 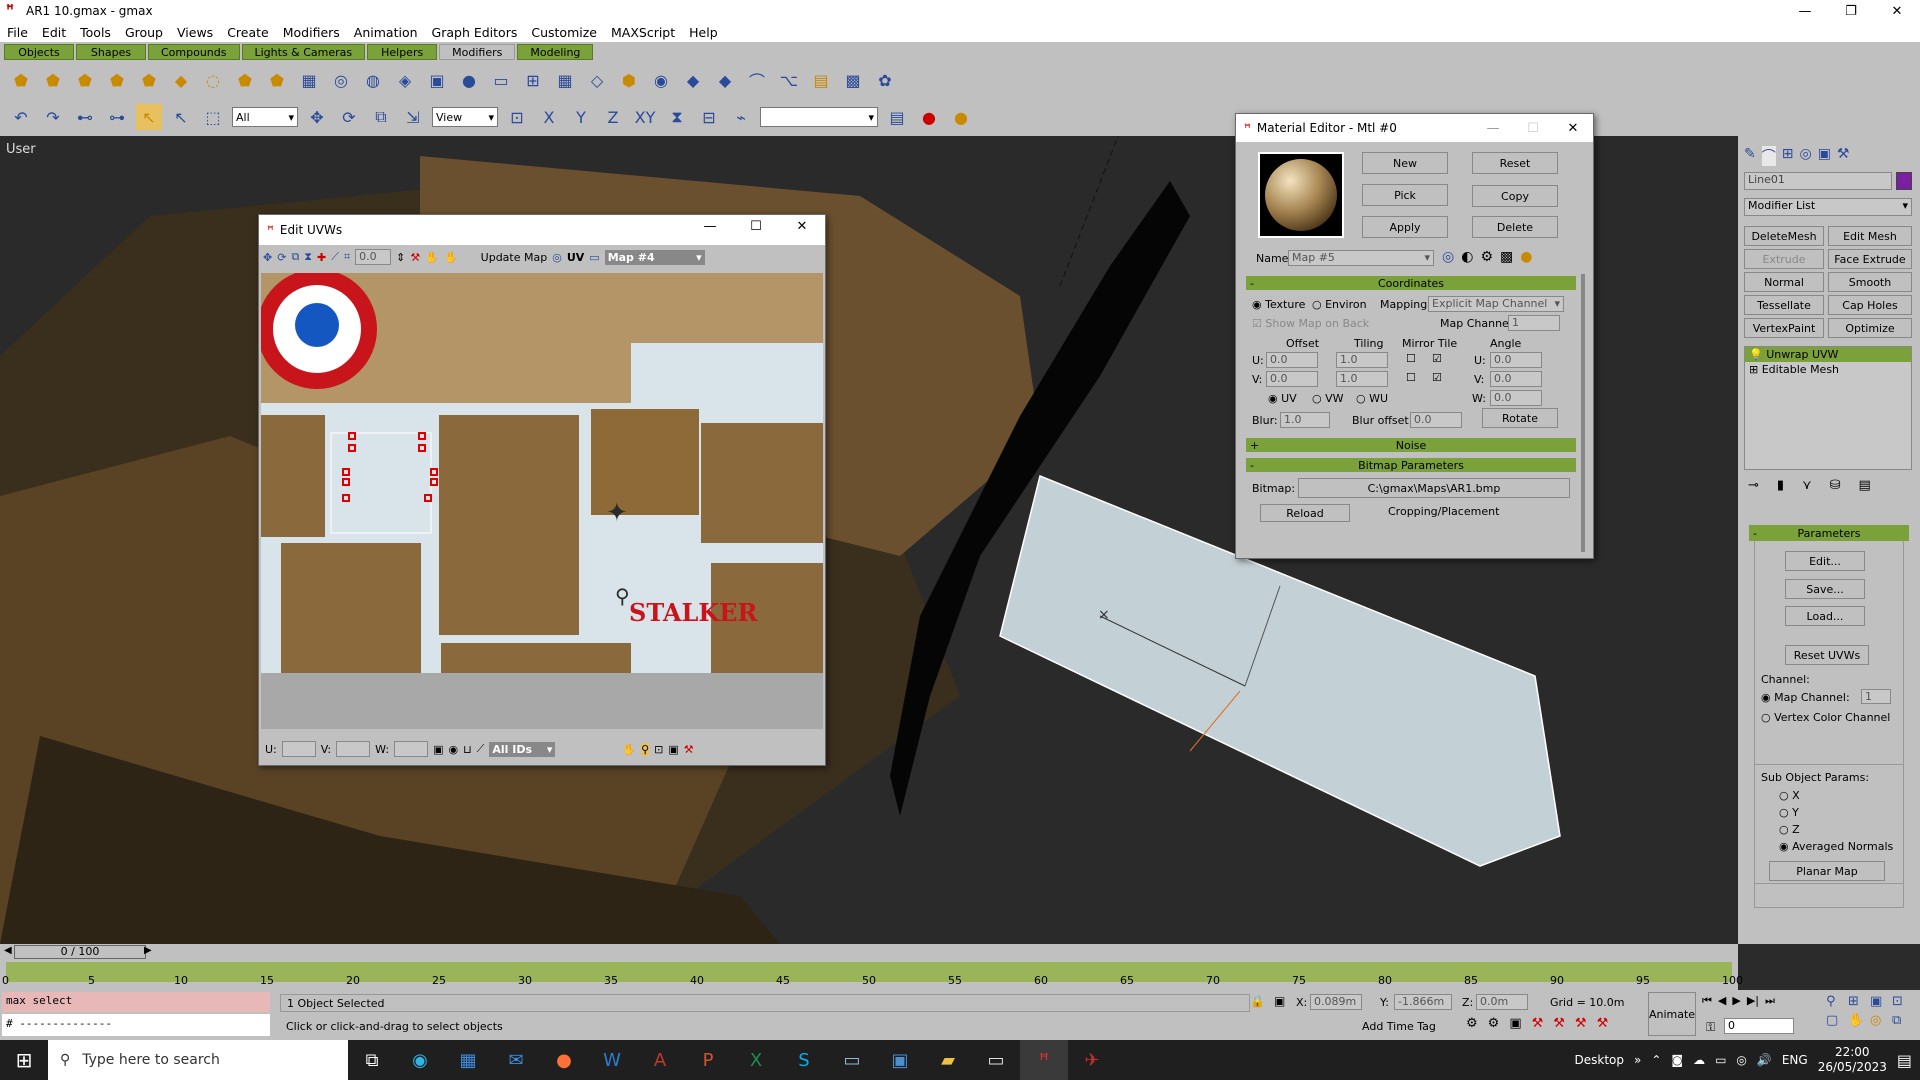 I want to click on reset-uvws-button: Reset UVWs, so click(x=1827, y=655).